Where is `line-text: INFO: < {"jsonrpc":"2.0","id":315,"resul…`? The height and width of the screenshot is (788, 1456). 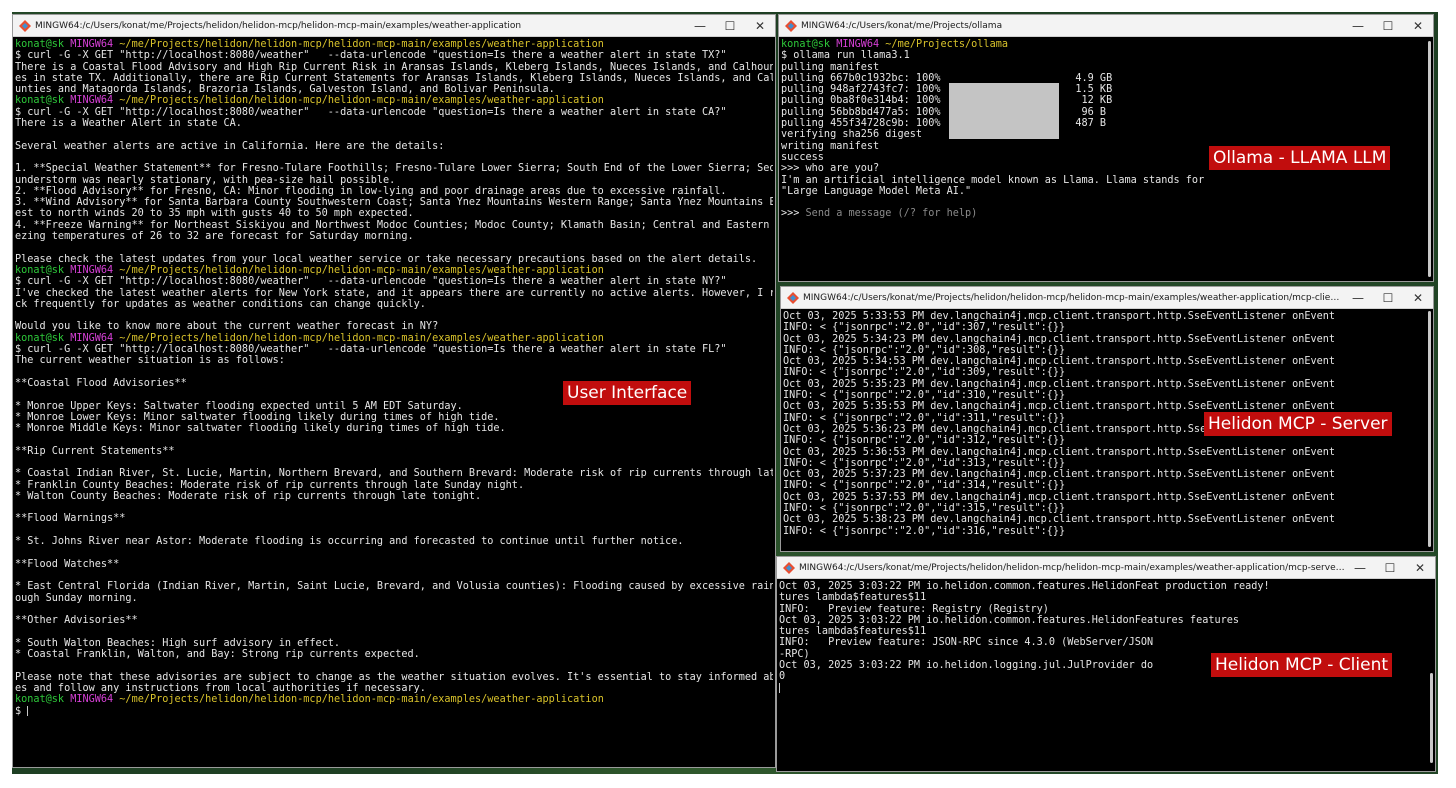 line-text: INFO: < {"jsonrpc":"2.0","id":315,"resul… is located at coordinates (924, 509).